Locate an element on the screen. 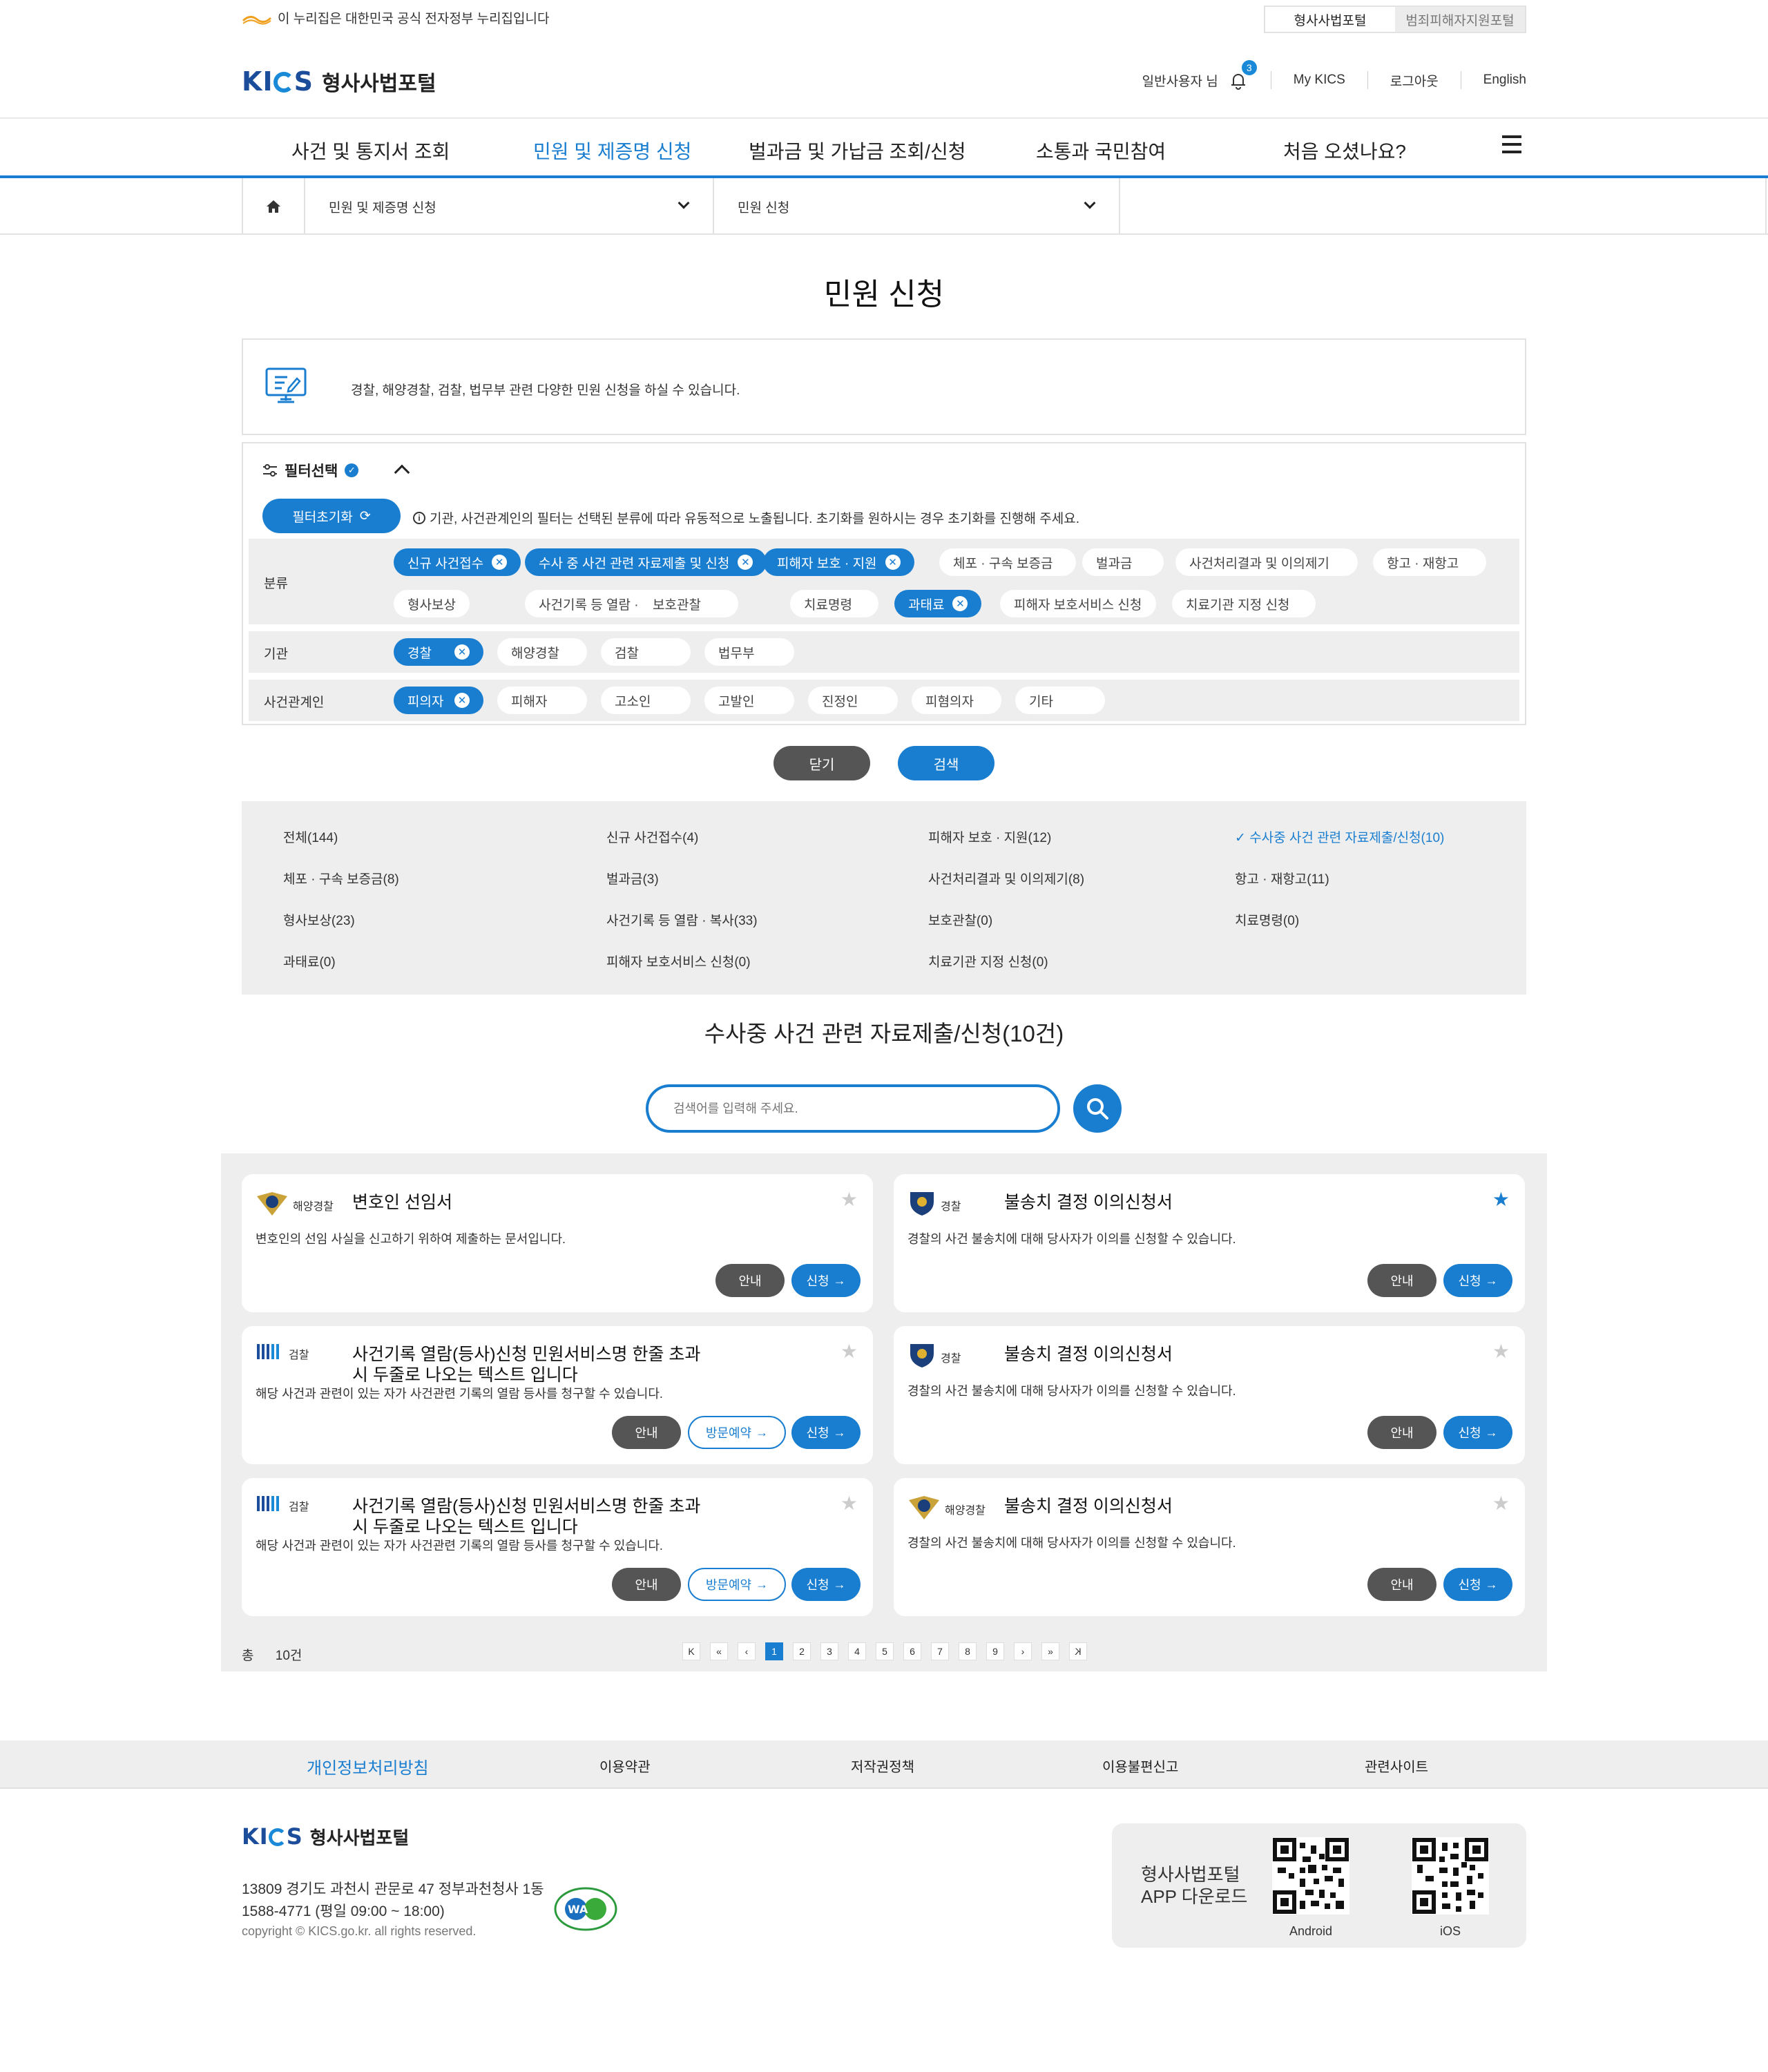  close-button: 닫기 is located at coordinates (822, 763).